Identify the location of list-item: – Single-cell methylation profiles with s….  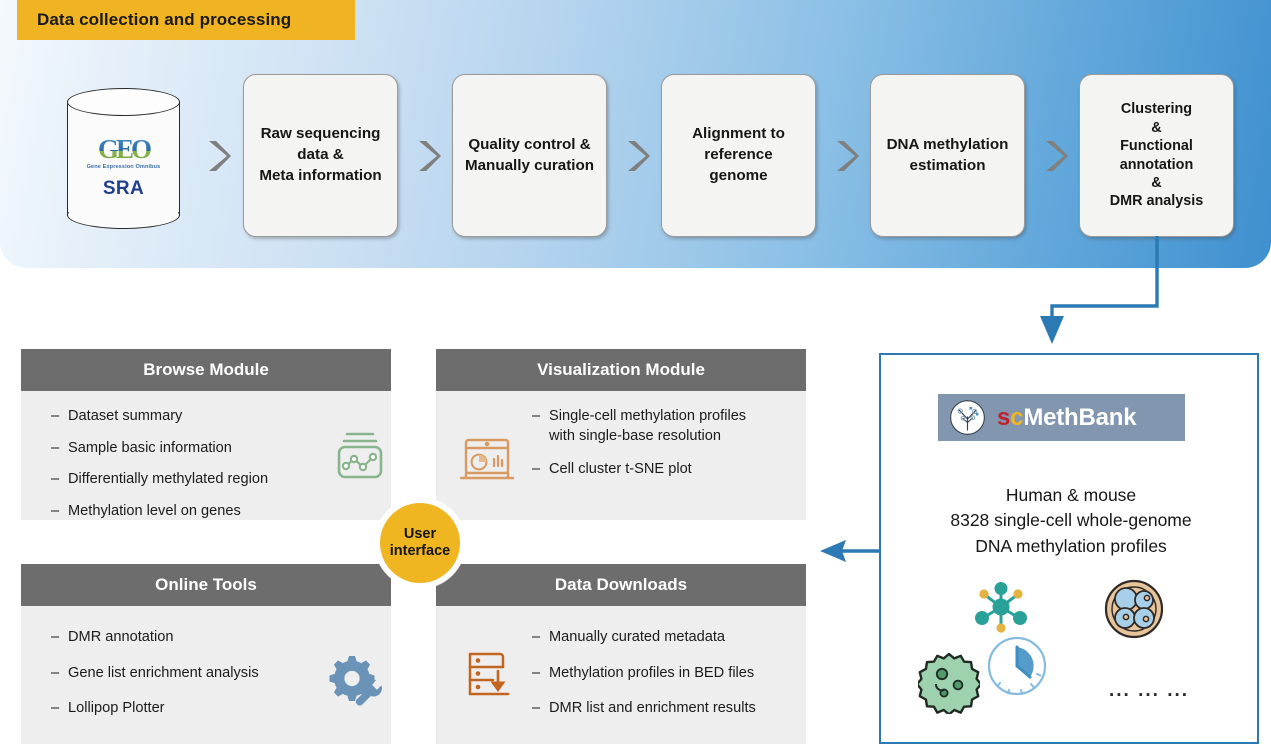
(662, 426).